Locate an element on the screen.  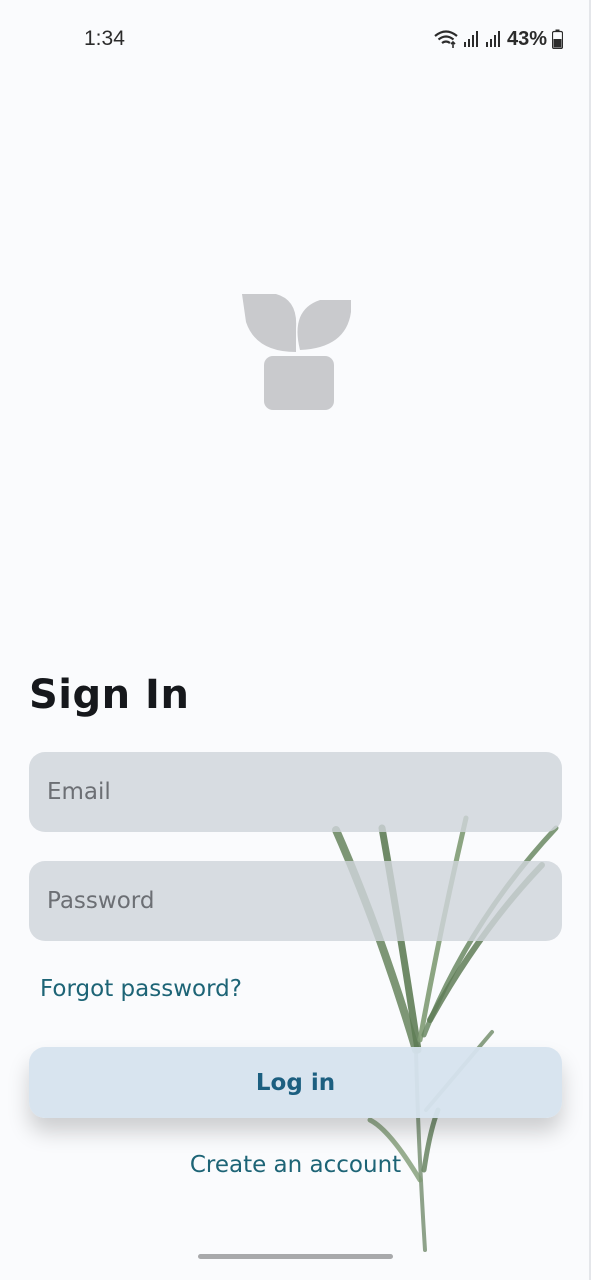
page-title: Sign In is located at coordinates (109, 695).